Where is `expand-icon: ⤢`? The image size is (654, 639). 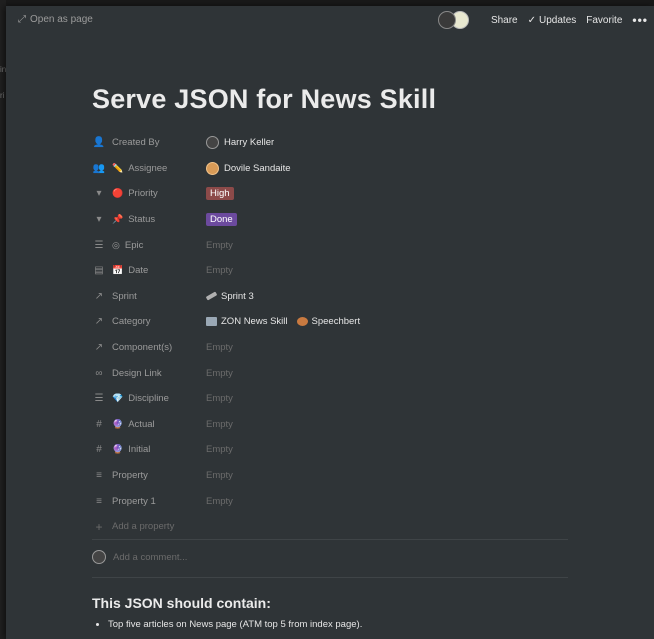
expand-icon: ⤢ is located at coordinates (22, 19).